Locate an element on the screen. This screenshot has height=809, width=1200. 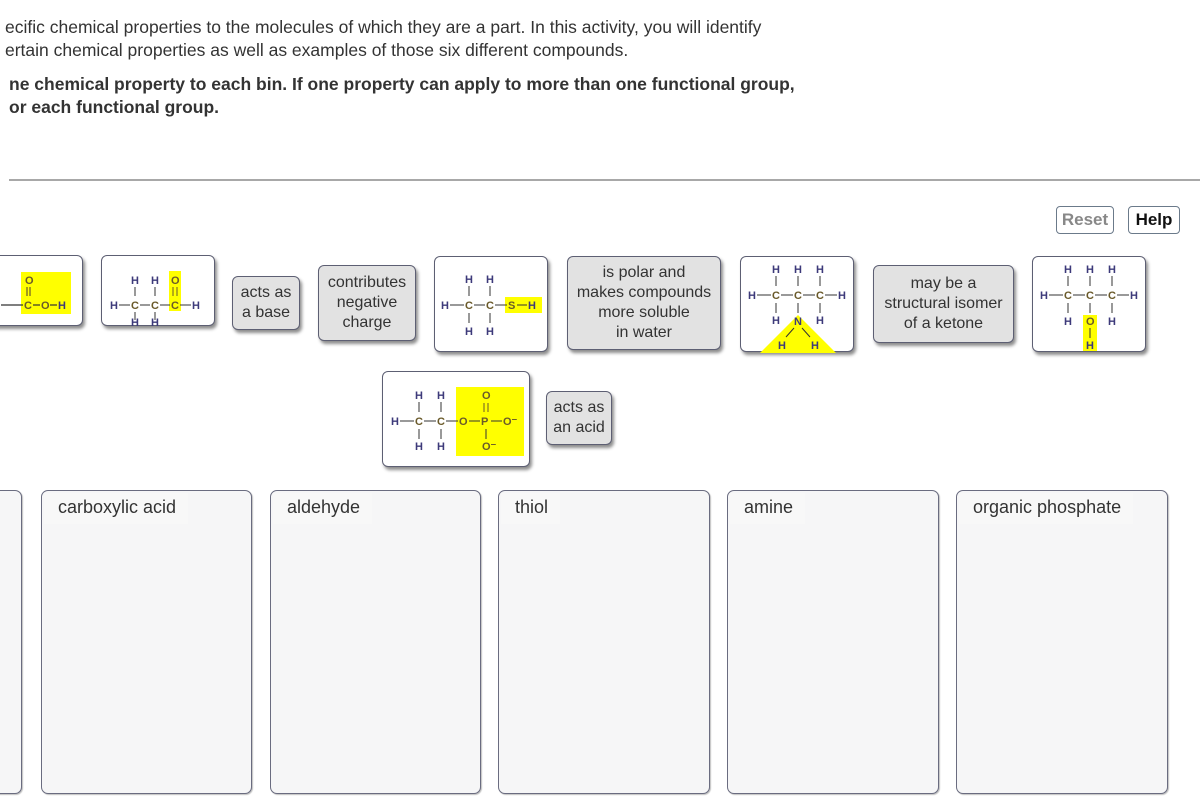
divider is located at coordinates (604, 180).